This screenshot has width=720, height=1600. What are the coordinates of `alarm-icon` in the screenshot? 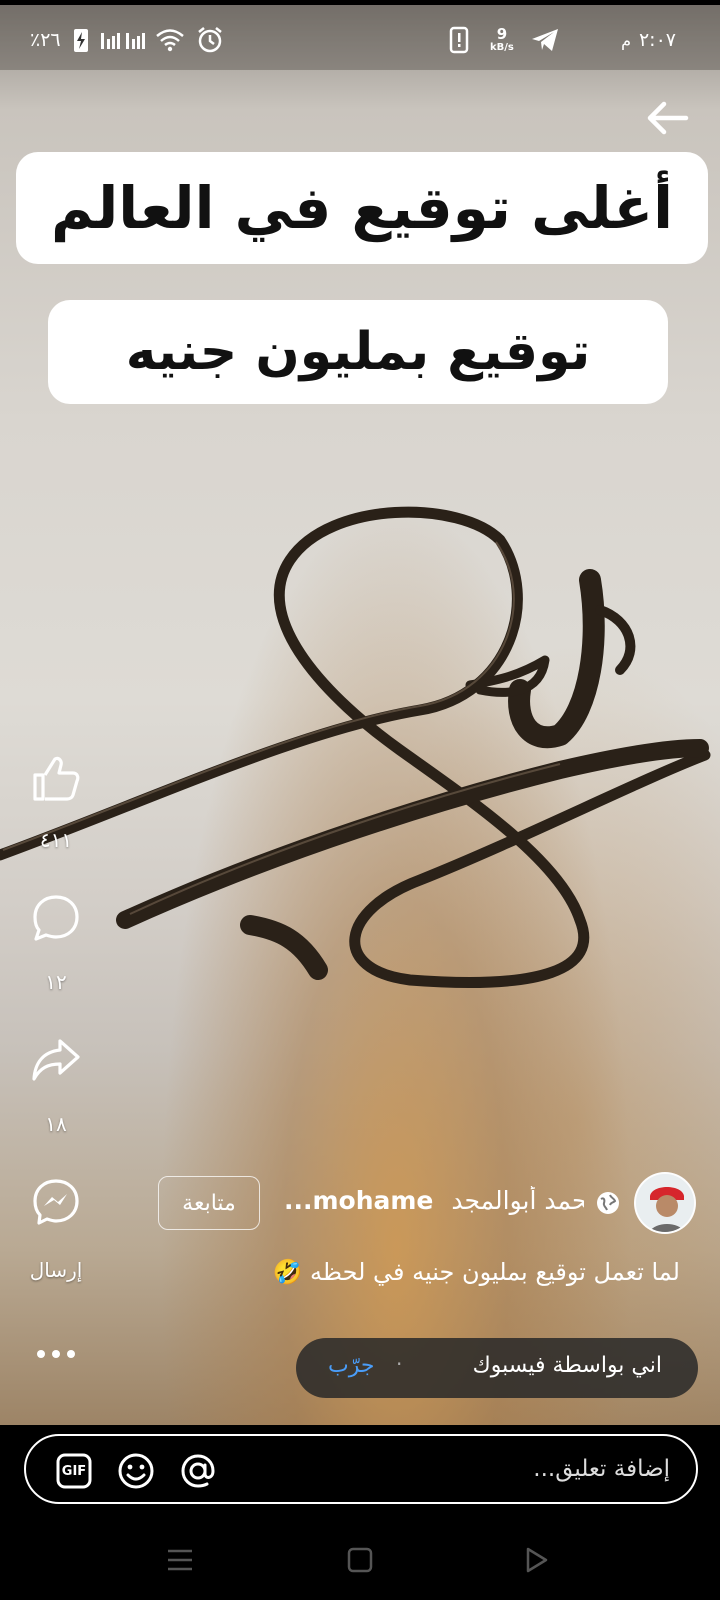 It's located at (210, 40).